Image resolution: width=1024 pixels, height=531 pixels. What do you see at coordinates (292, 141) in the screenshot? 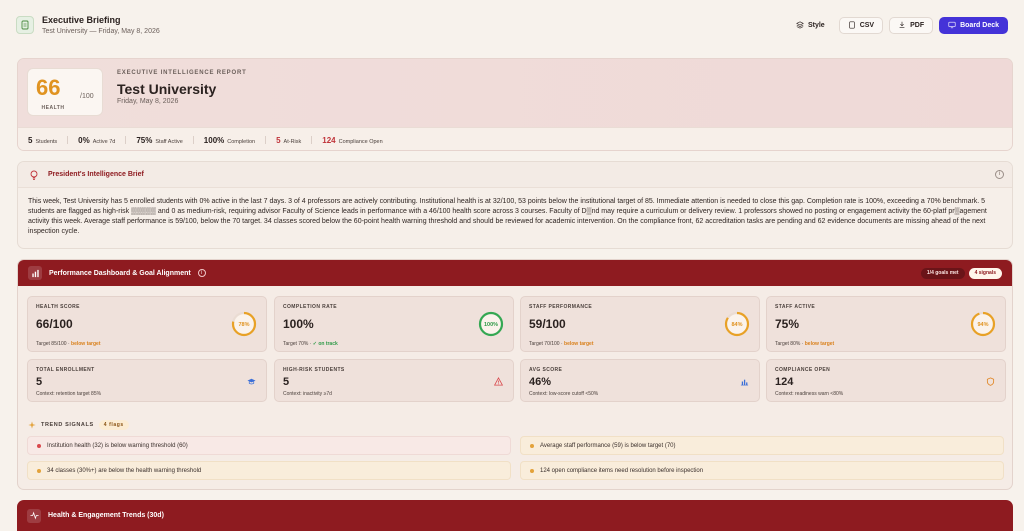
I see `stat-label: At-Risk` at bounding box center [292, 141].